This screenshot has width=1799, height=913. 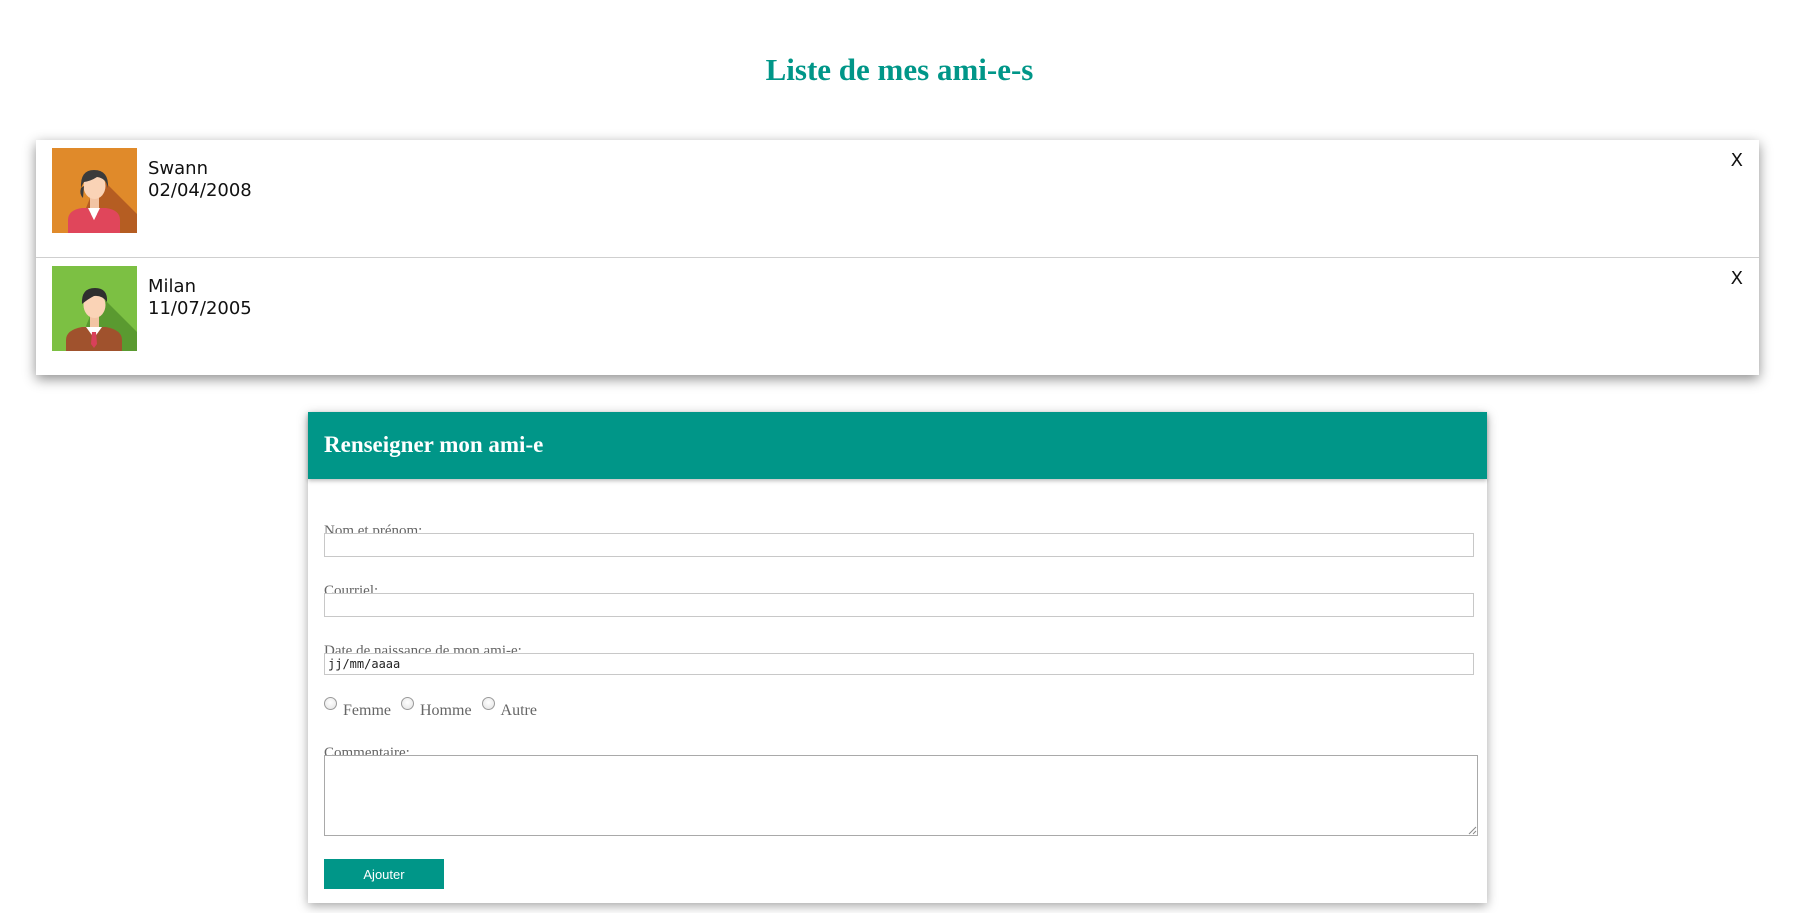 I want to click on female-avatar-icon, so click(x=94, y=190).